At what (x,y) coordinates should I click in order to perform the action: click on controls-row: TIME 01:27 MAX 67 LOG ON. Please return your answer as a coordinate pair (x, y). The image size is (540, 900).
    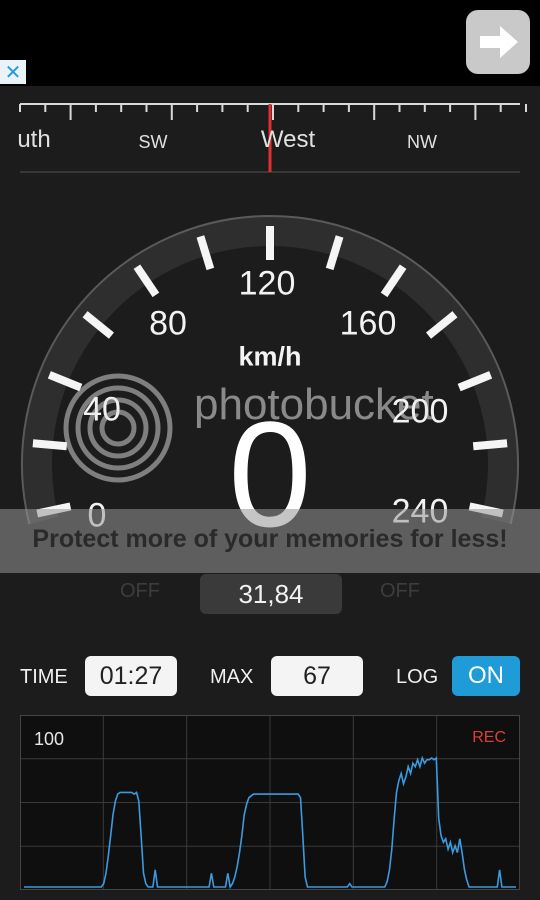
    Looking at the image, I should click on (270, 677).